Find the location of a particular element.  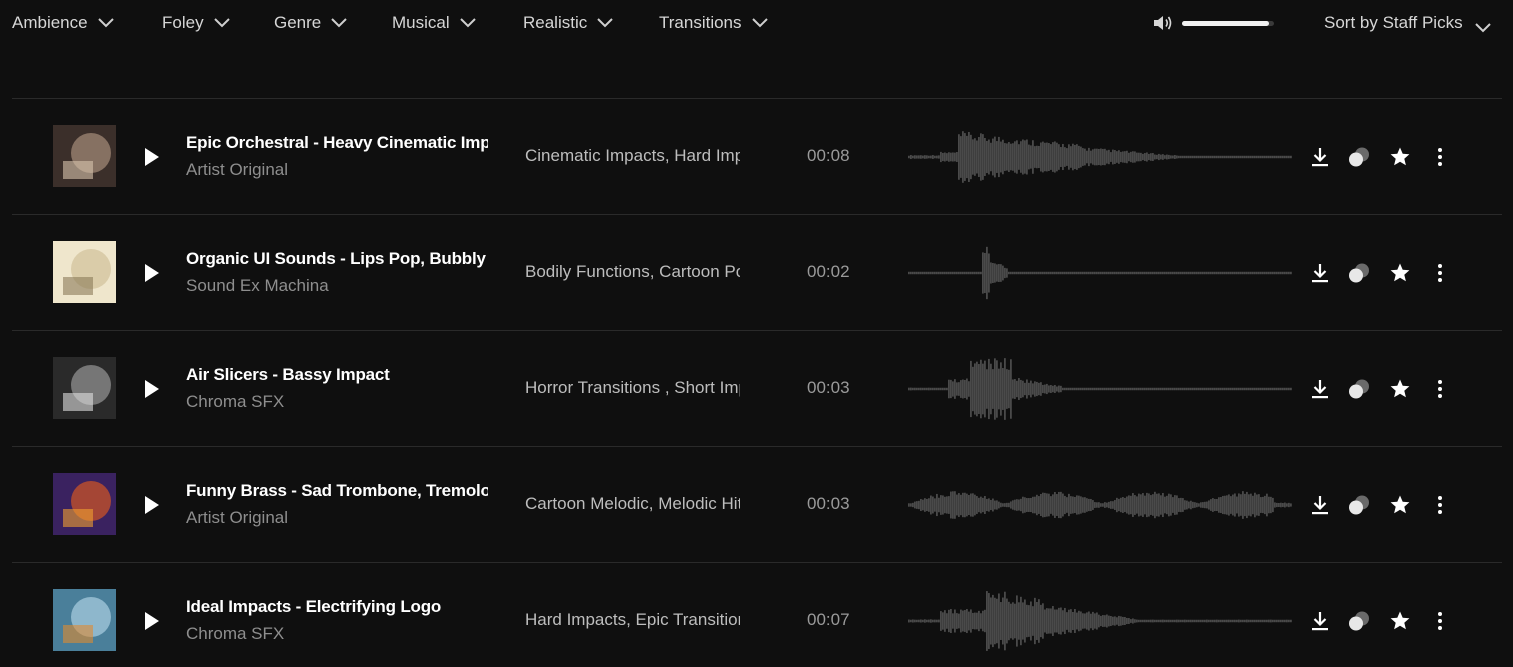

filter-foley: Foley is located at coordinates (196, 23).